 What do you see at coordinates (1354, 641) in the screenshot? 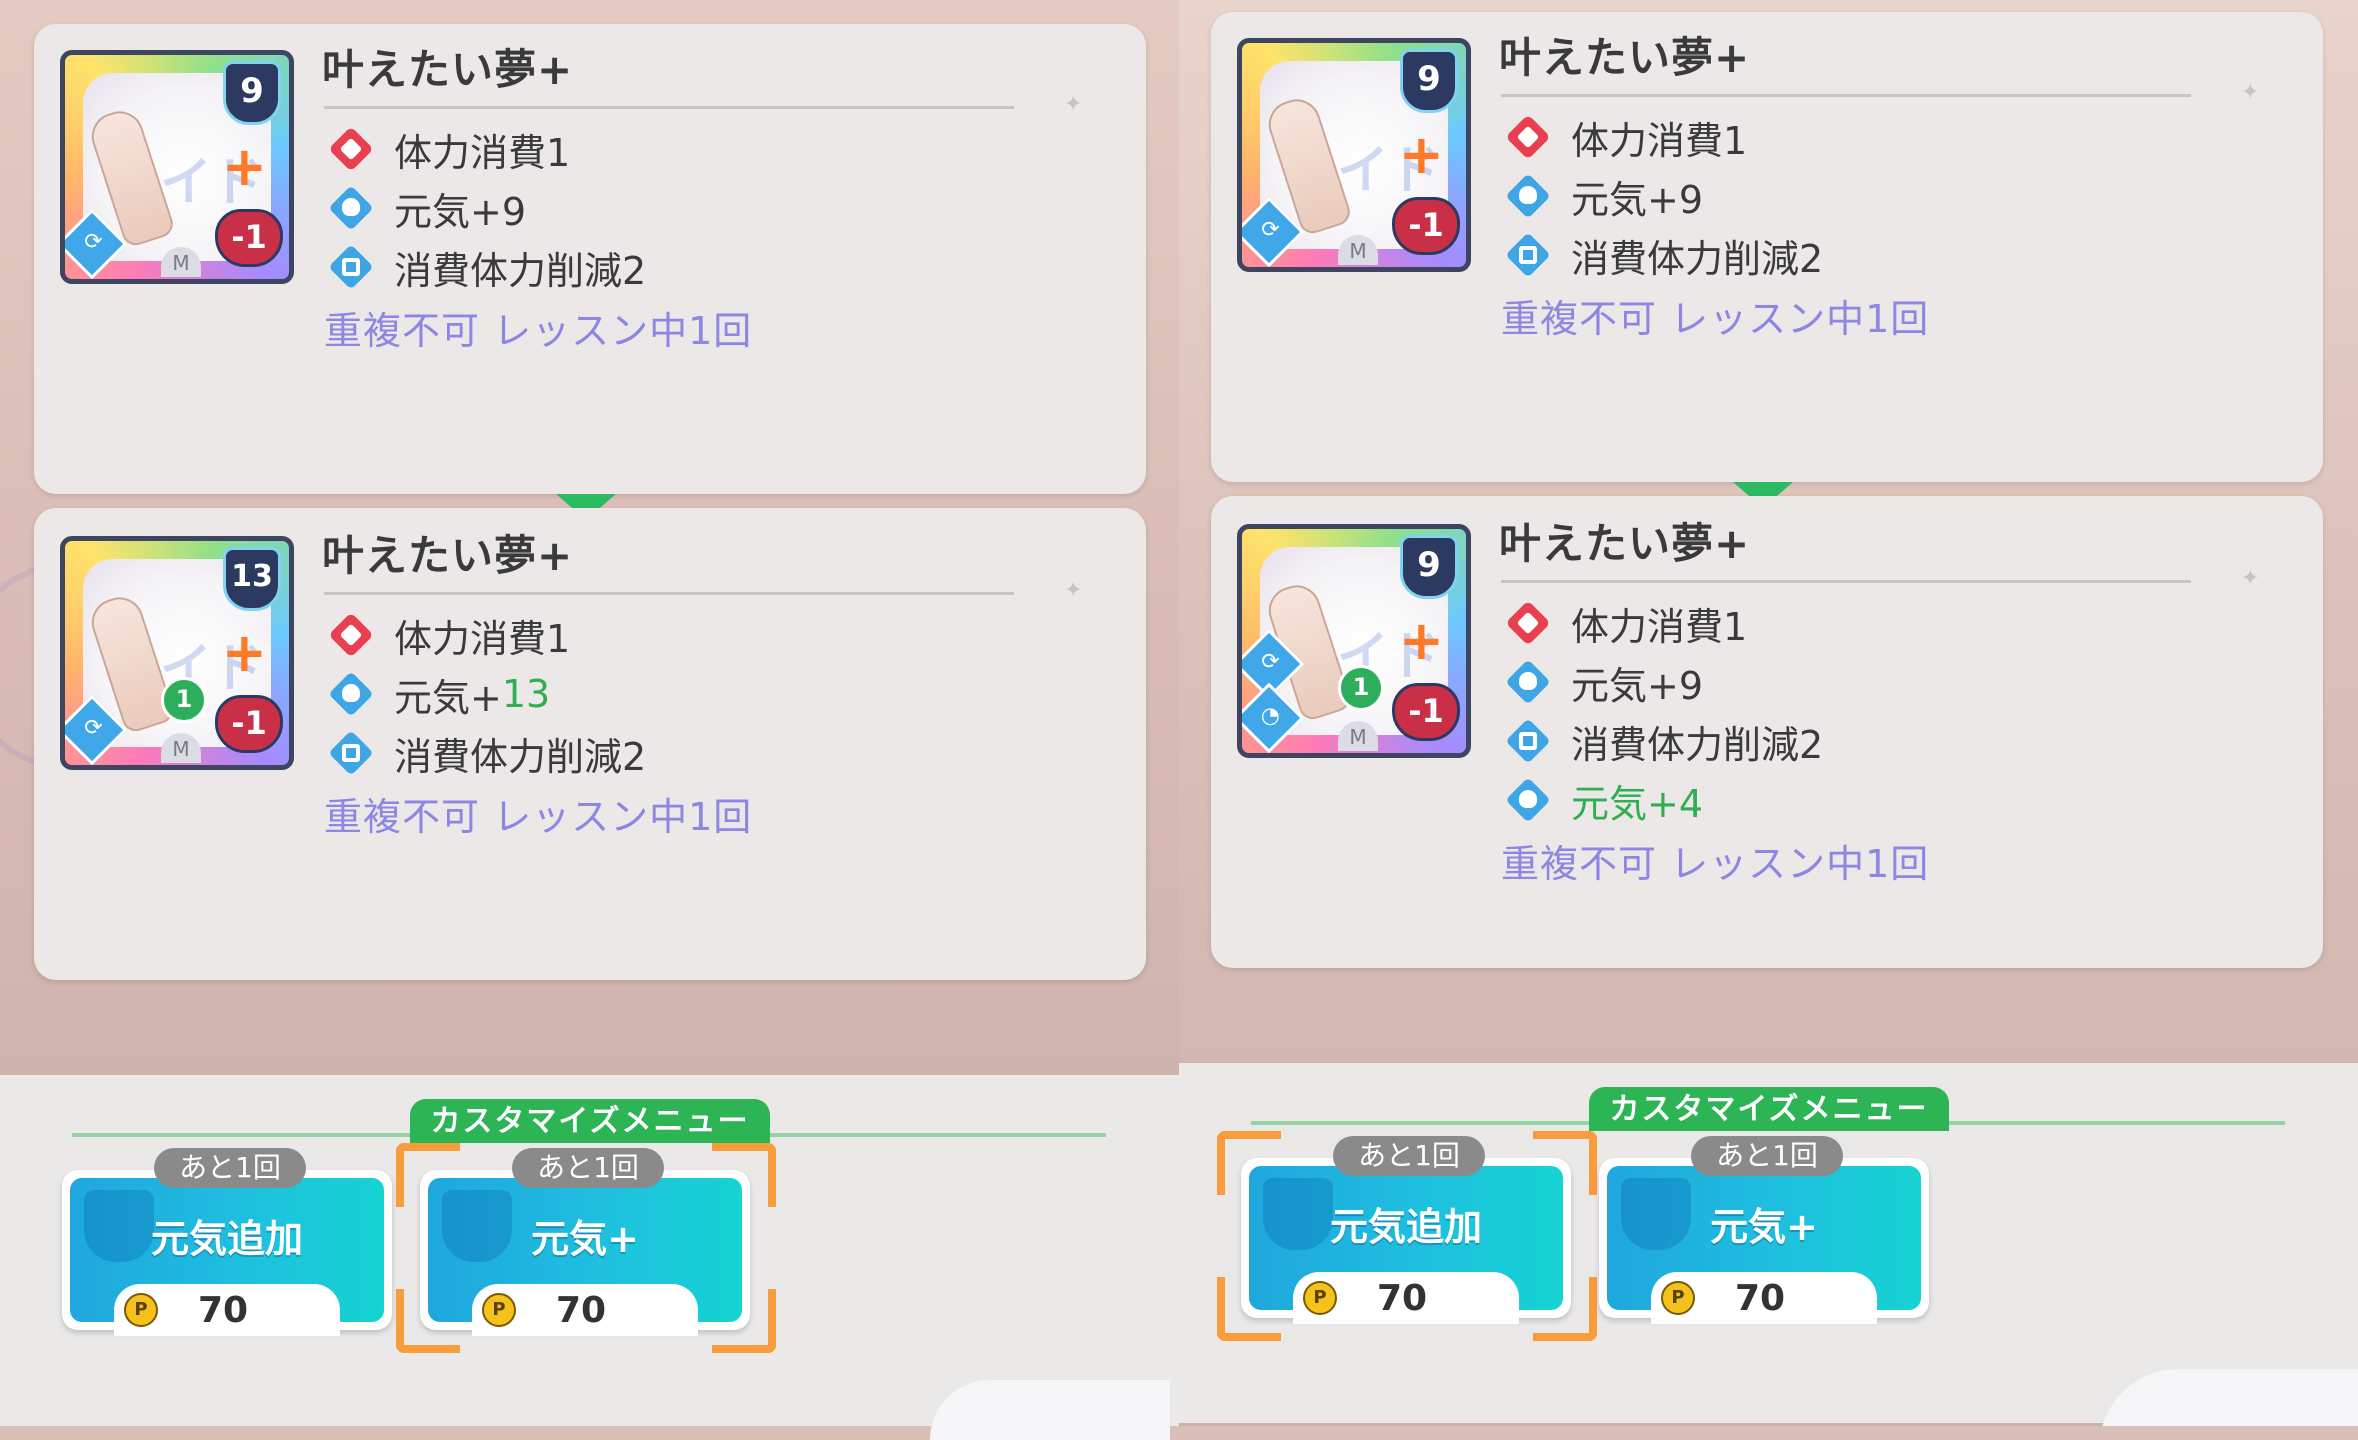
I see `card-art: イド + 9 -1 ⟳ ◔ 1 M` at bounding box center [1354, 641].